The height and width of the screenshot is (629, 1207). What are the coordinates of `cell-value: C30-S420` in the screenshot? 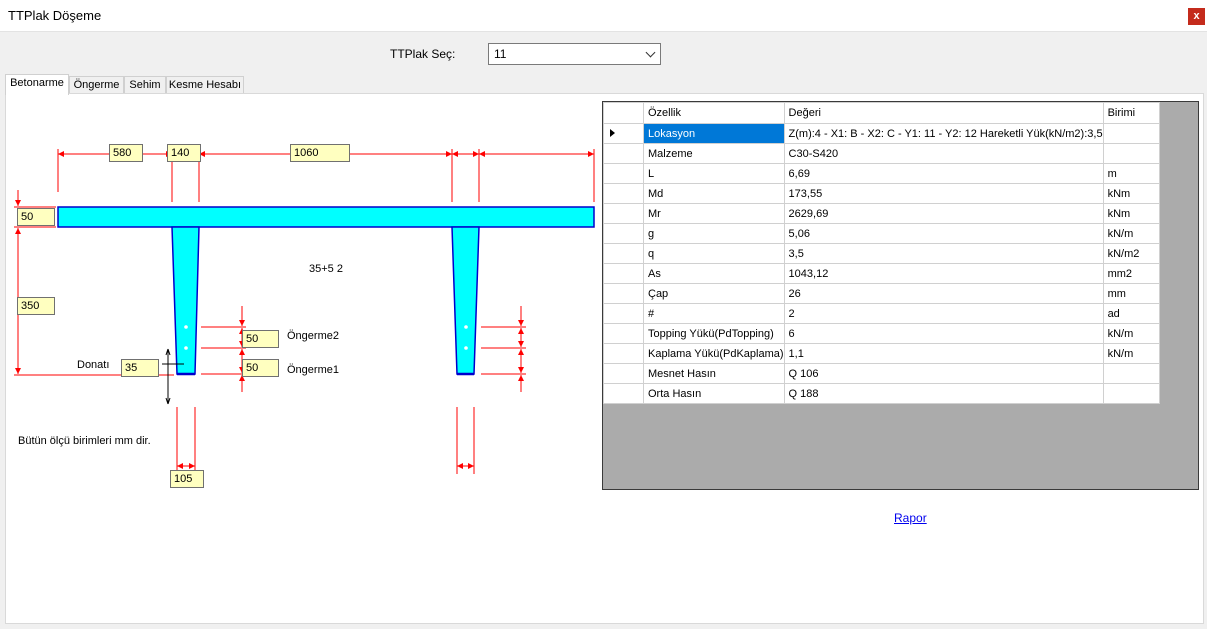 It's located at (943, 153).